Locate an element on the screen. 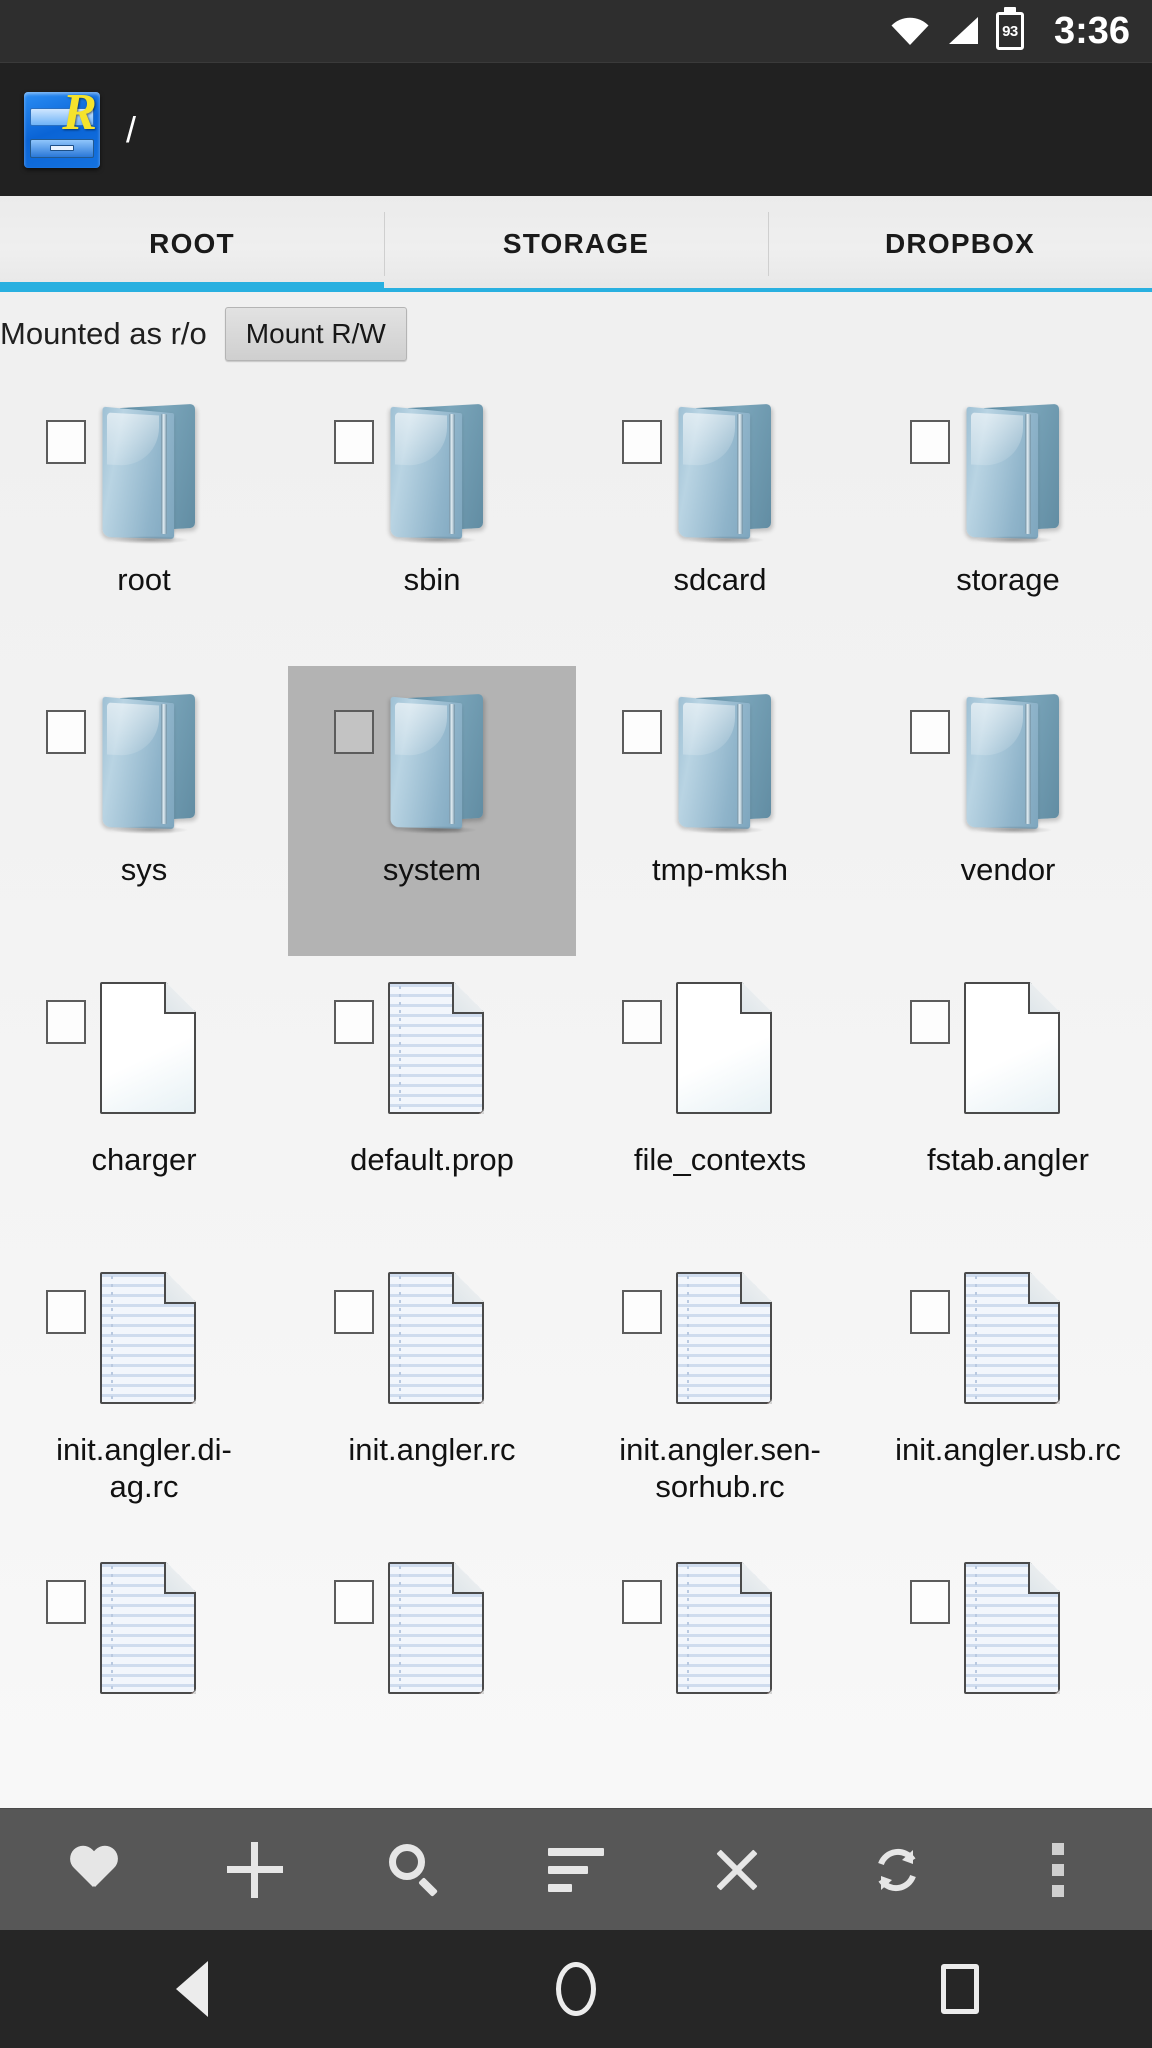  file-grid-item: default.prop is located at coordinates (432, 1101).